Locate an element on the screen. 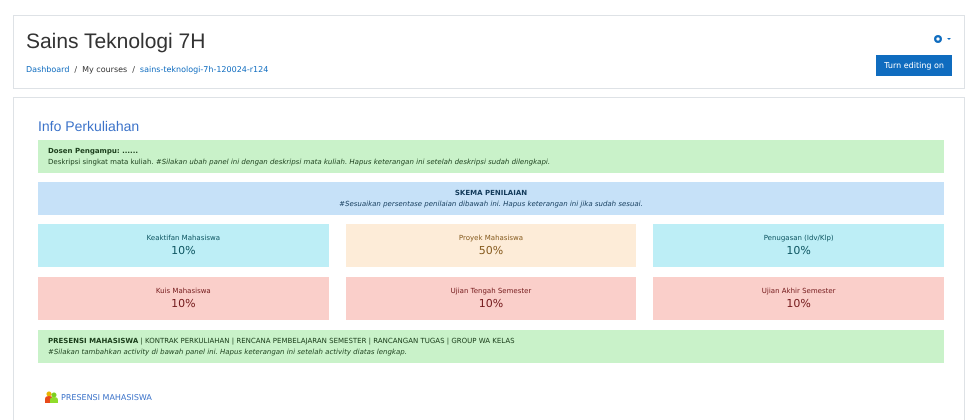 The image size is (968, 420). breadcrumb-link: sains-teknologi-7h-120024-r124 is located at coordinates (204, 69).